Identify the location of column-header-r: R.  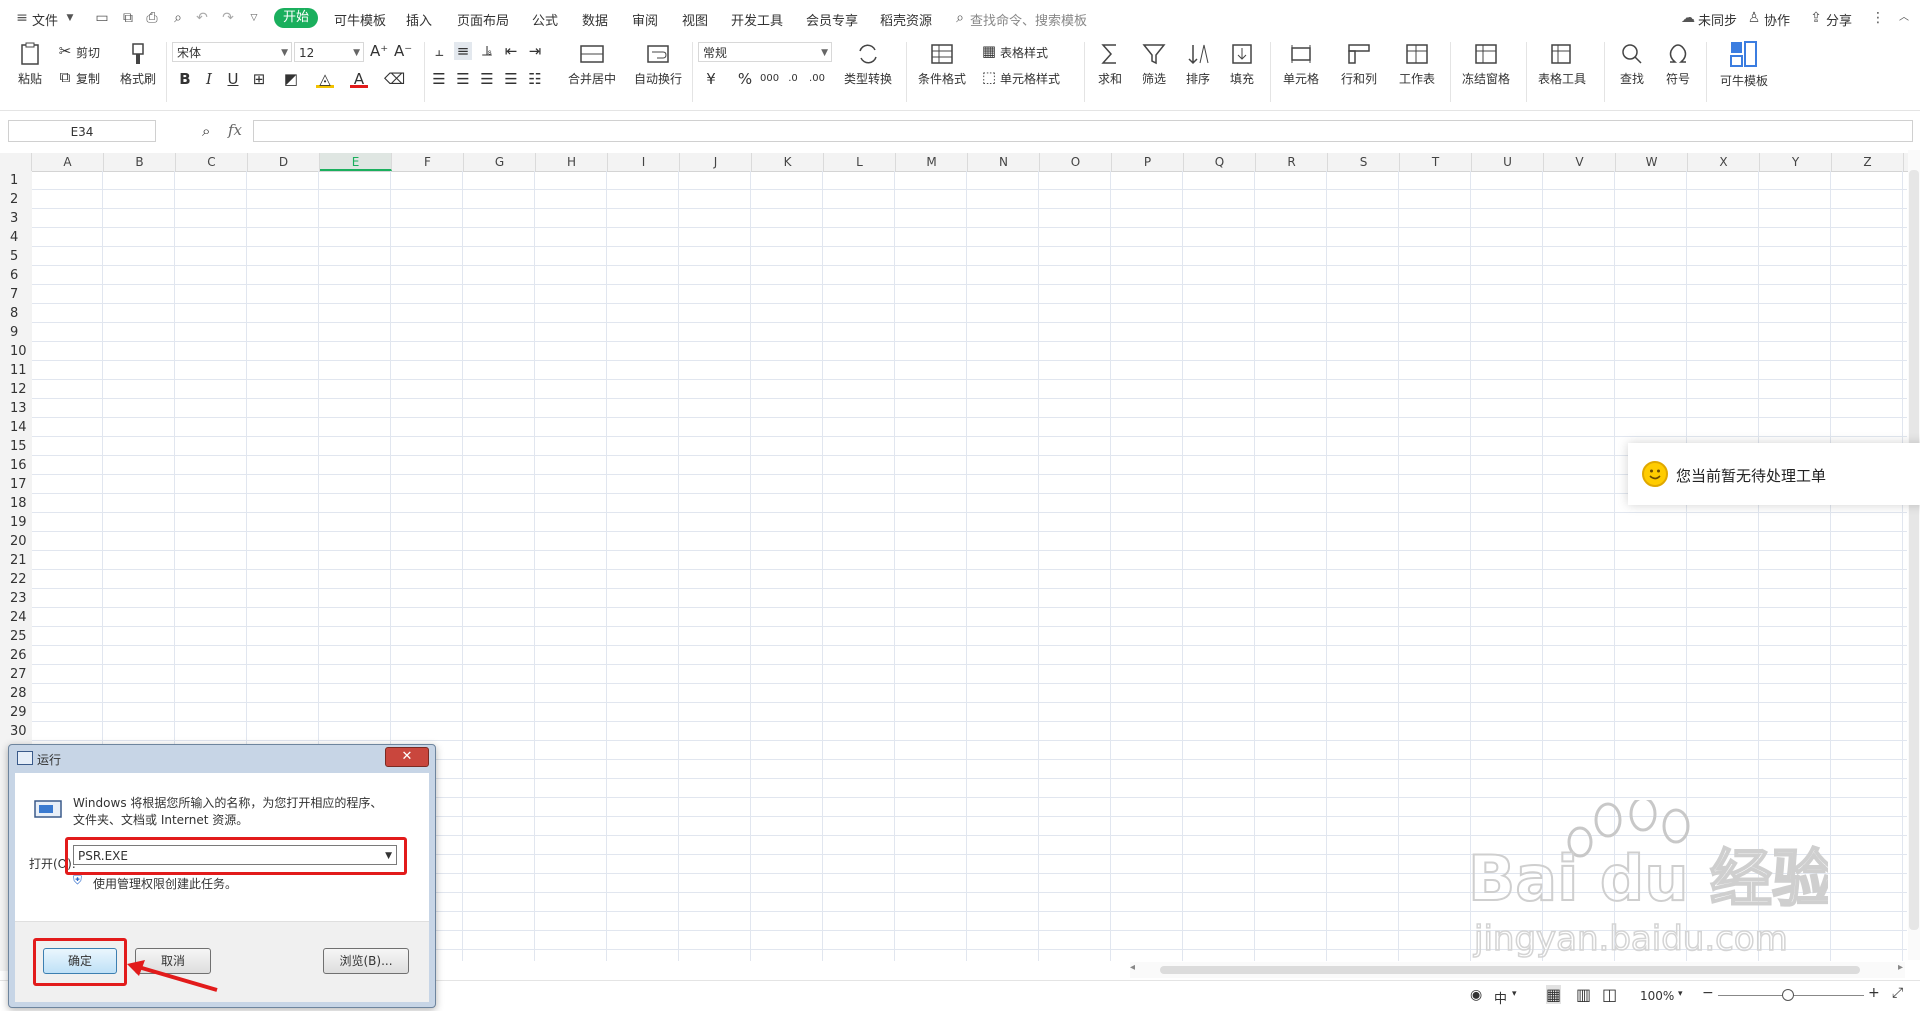
(1292, 162).